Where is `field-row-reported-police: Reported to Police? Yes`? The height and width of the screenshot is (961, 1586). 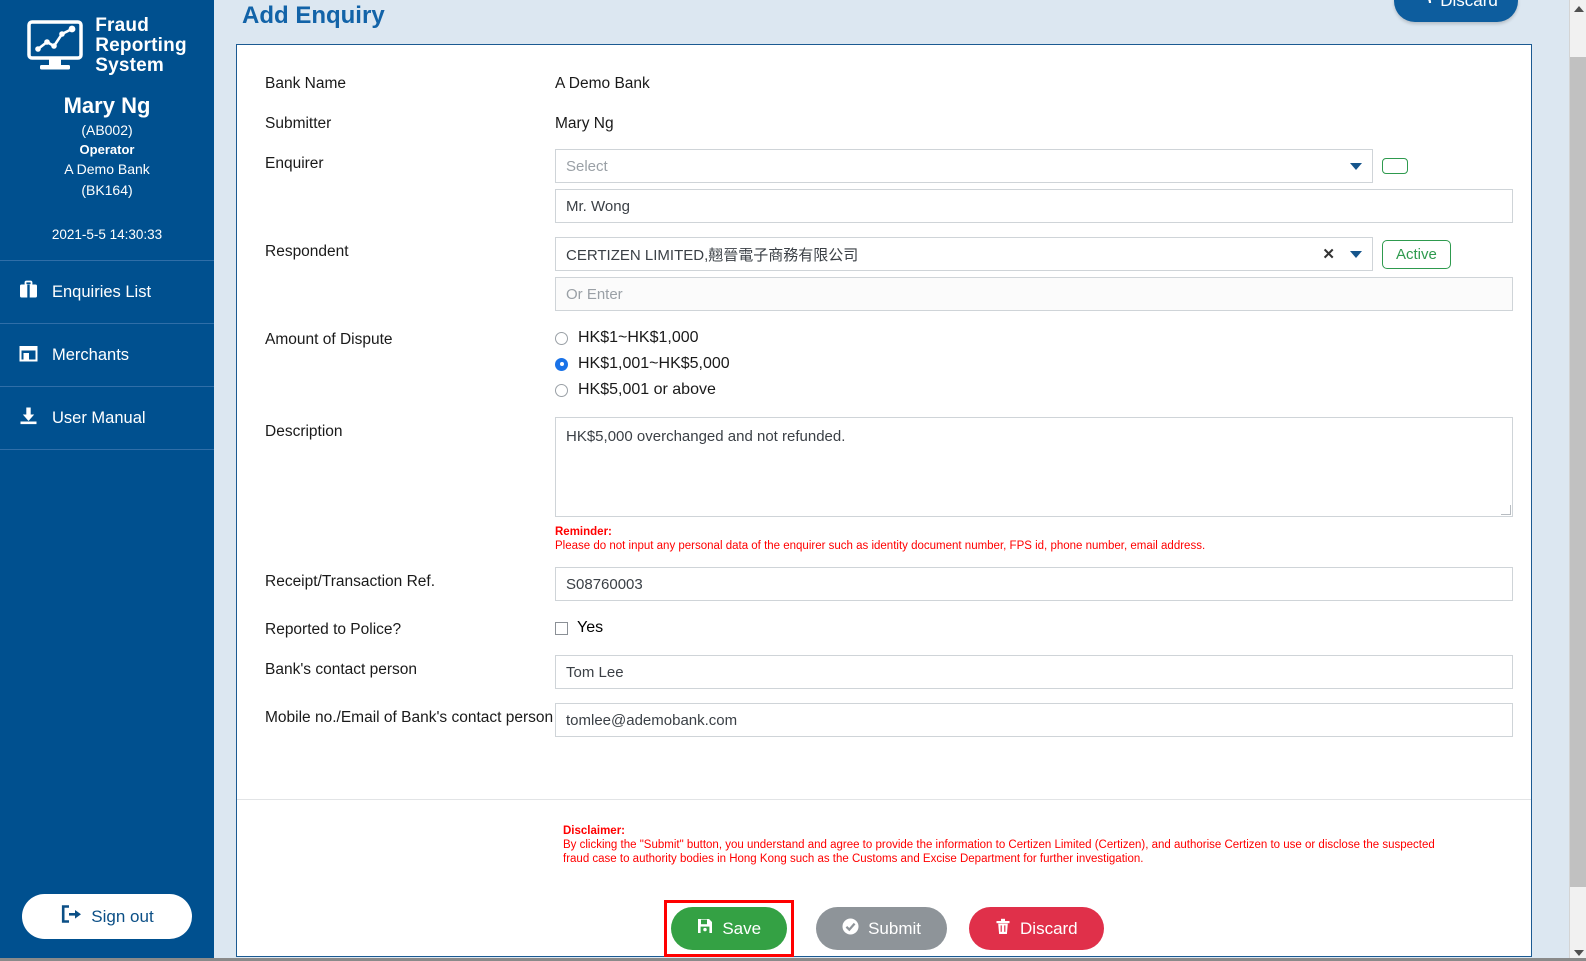 field-row-reported-police: Reported to Police? Yes is located at coordinates (889, 628).